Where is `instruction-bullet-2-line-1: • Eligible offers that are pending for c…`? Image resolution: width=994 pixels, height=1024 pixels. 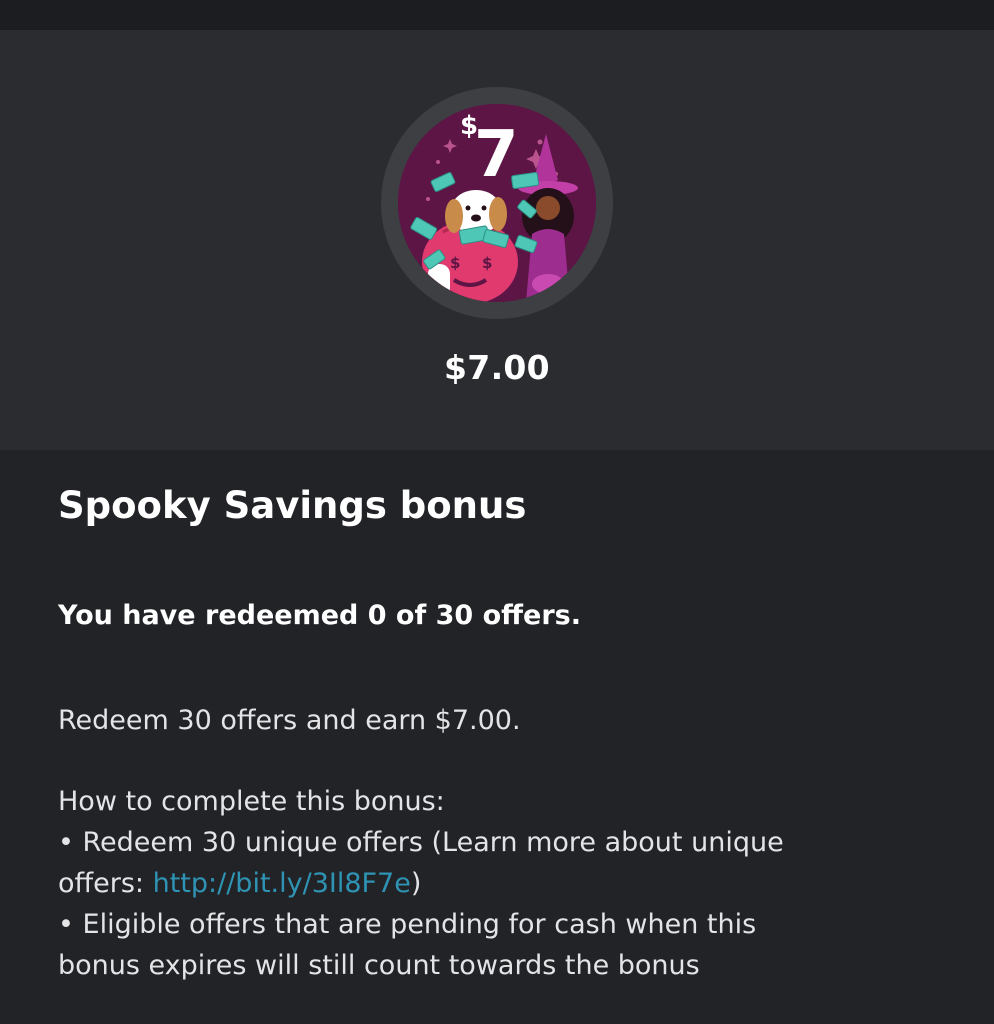 instruction-bullet-2-line-1: • Eligible offers that are pending for c… is located at coordinates (407, 924).